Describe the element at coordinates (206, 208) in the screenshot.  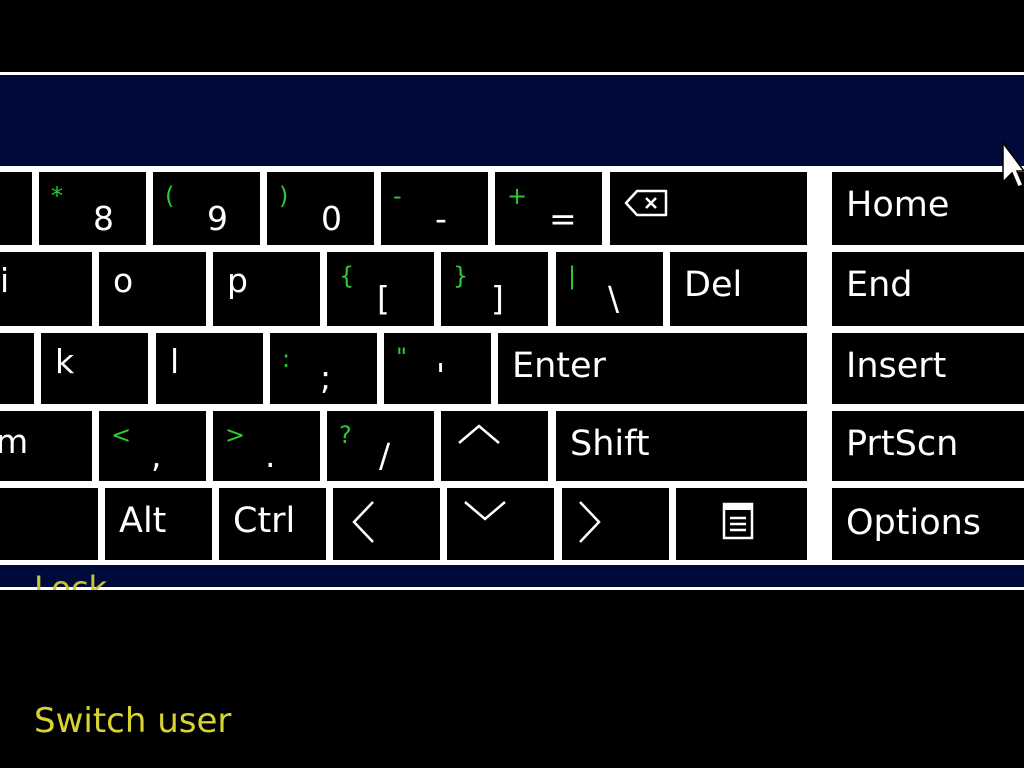
I see `key-9: ( 9` at that location.